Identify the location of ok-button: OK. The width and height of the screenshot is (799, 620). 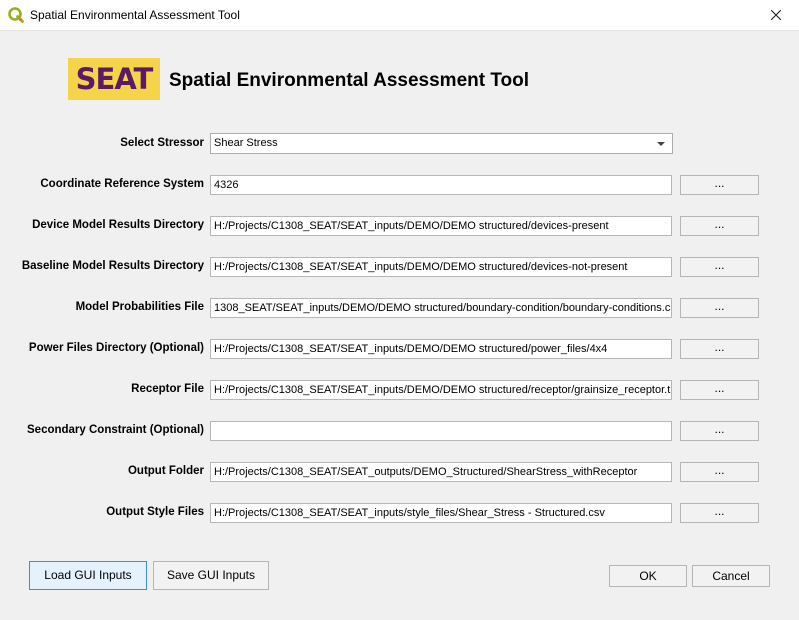
(648, 576).